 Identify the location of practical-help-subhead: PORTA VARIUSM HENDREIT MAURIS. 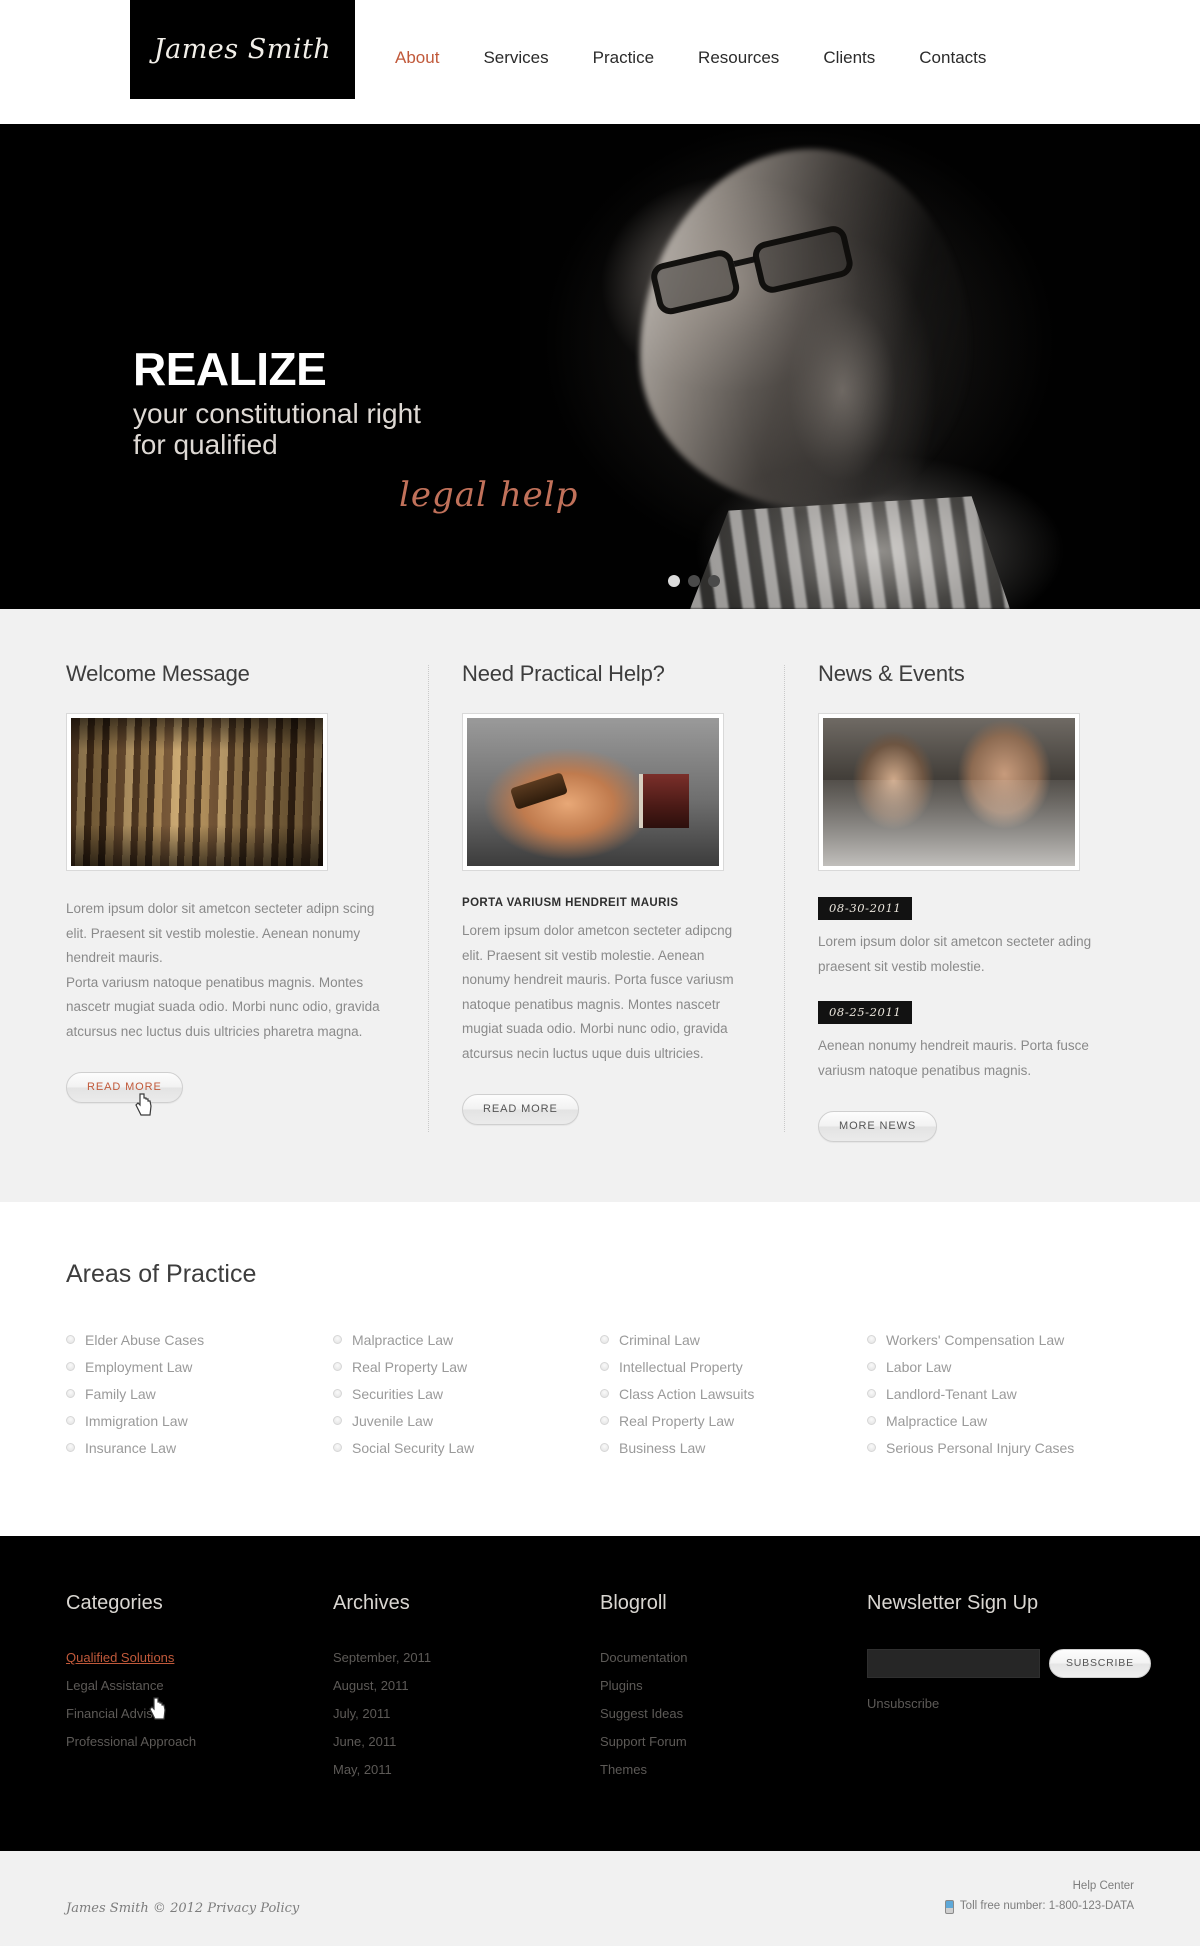
(570, 903).